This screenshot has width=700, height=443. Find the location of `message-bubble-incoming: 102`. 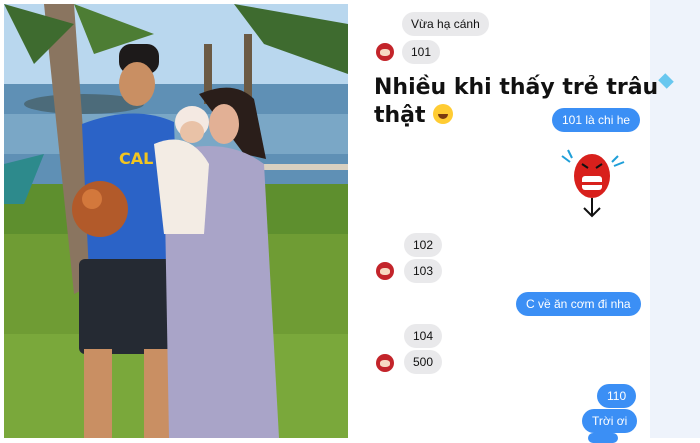

message-bubble-incoming: 102 is located at coordinates (423, 245).